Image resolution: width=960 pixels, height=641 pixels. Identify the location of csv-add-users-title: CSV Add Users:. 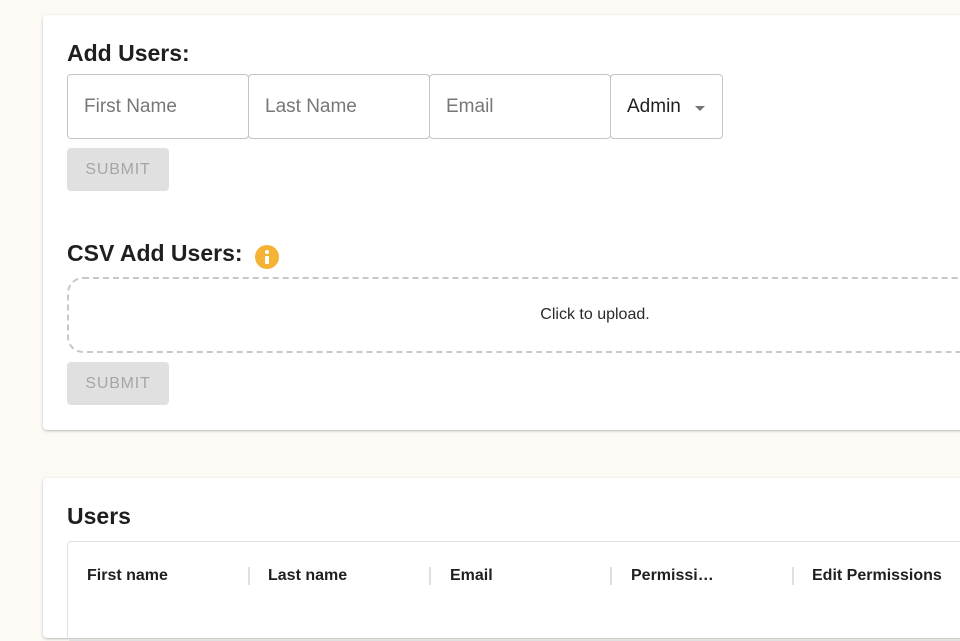
(155, 253).